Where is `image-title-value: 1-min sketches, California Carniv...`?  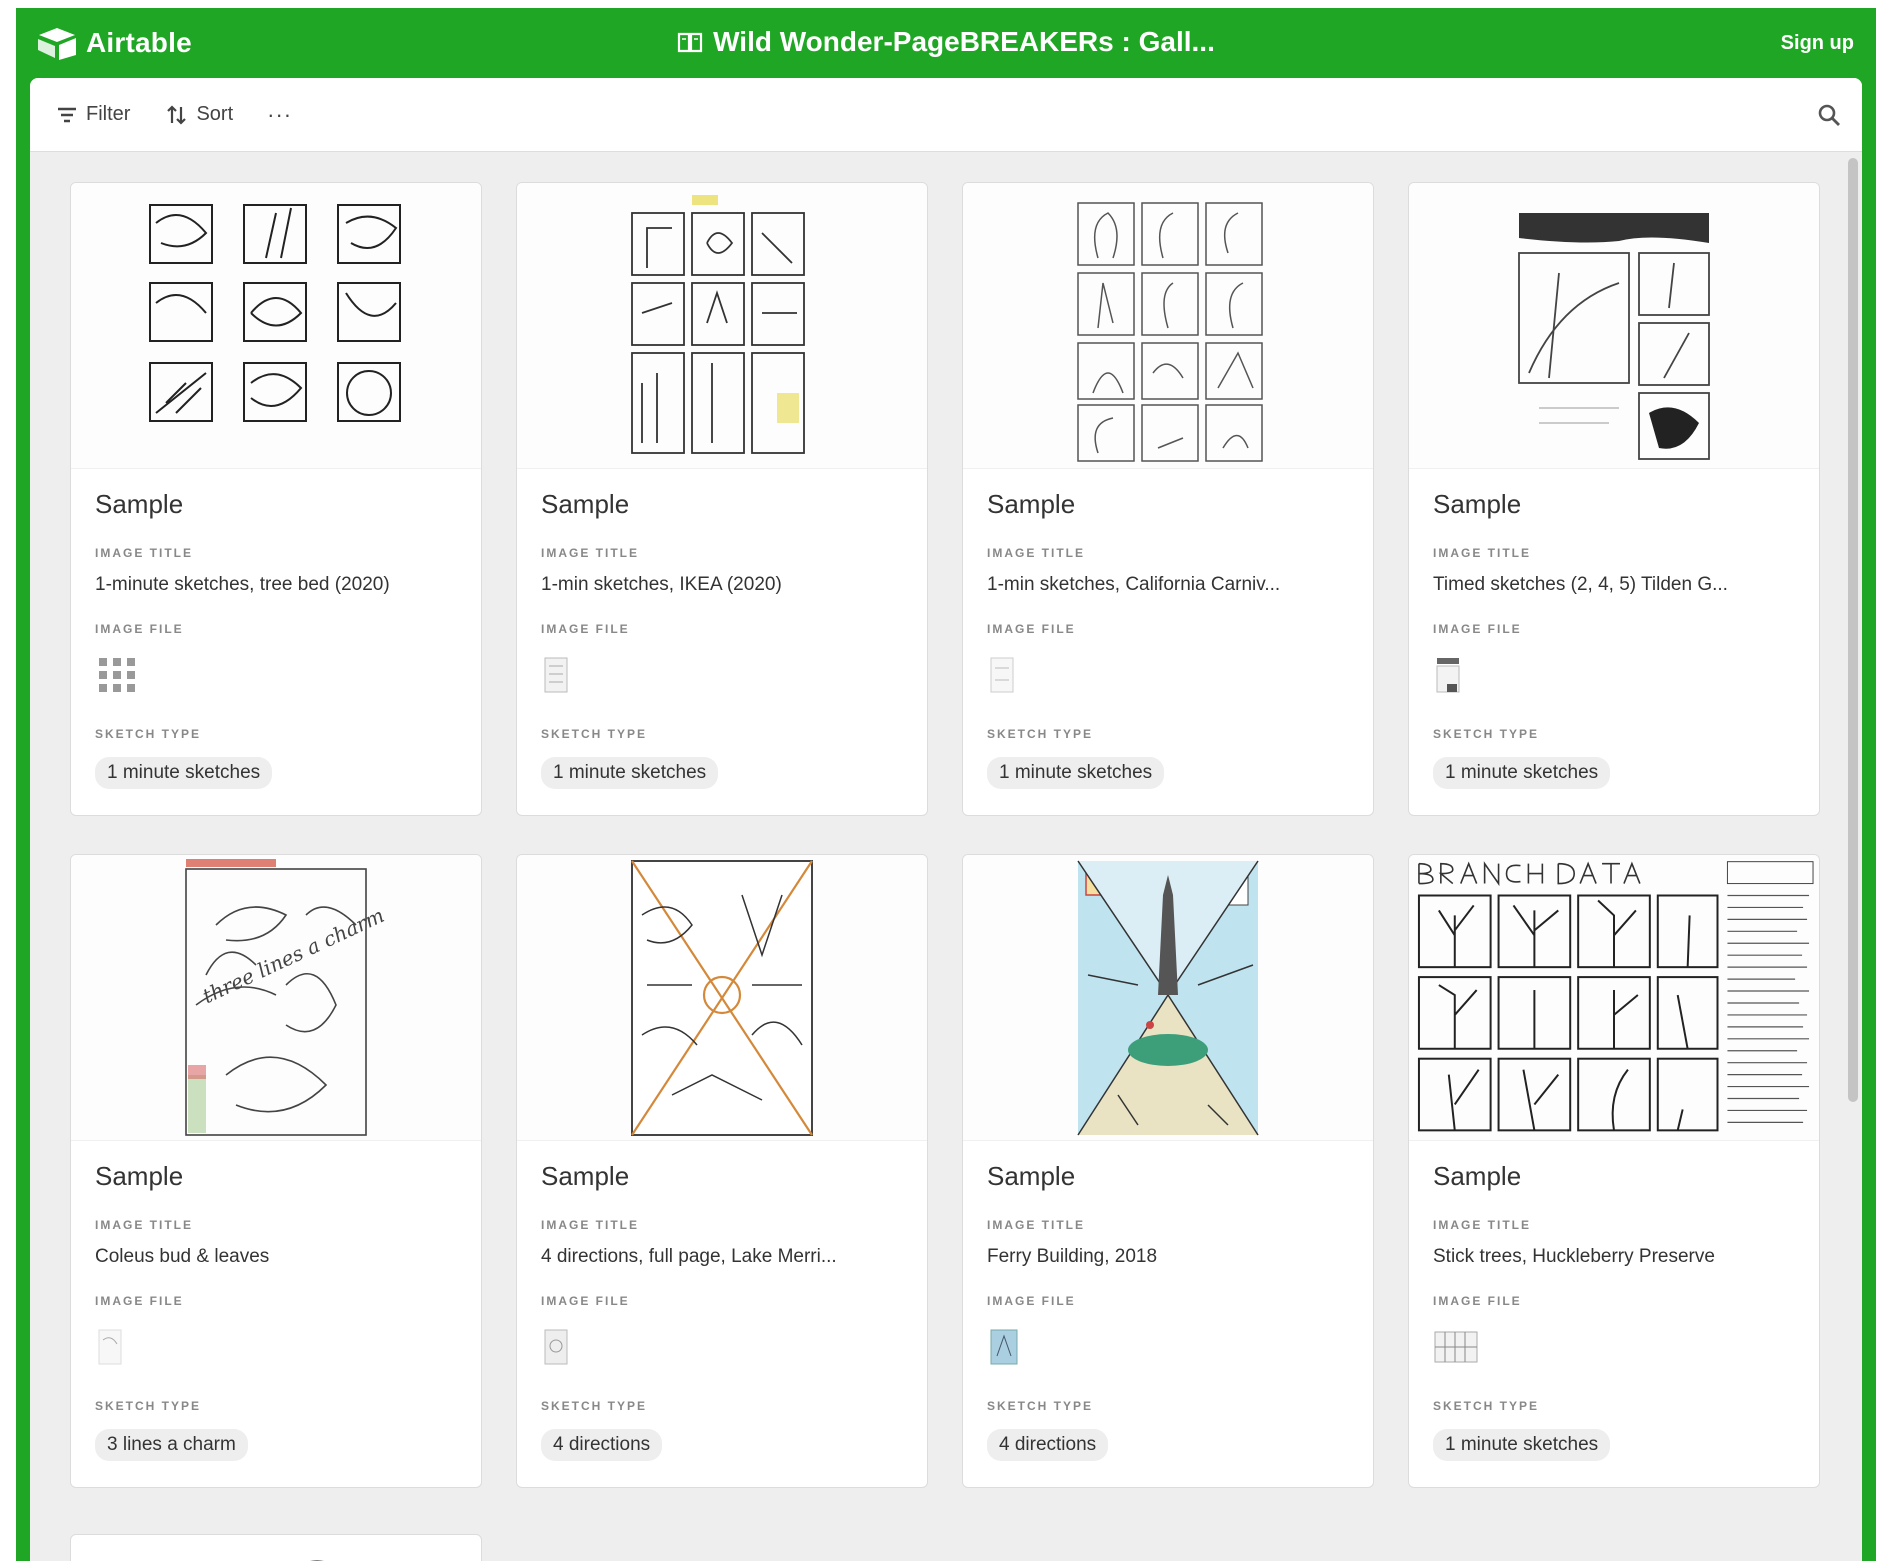
image-title-value: 1-min sketches, California Carniv... is located at coordinates (1134, 584).